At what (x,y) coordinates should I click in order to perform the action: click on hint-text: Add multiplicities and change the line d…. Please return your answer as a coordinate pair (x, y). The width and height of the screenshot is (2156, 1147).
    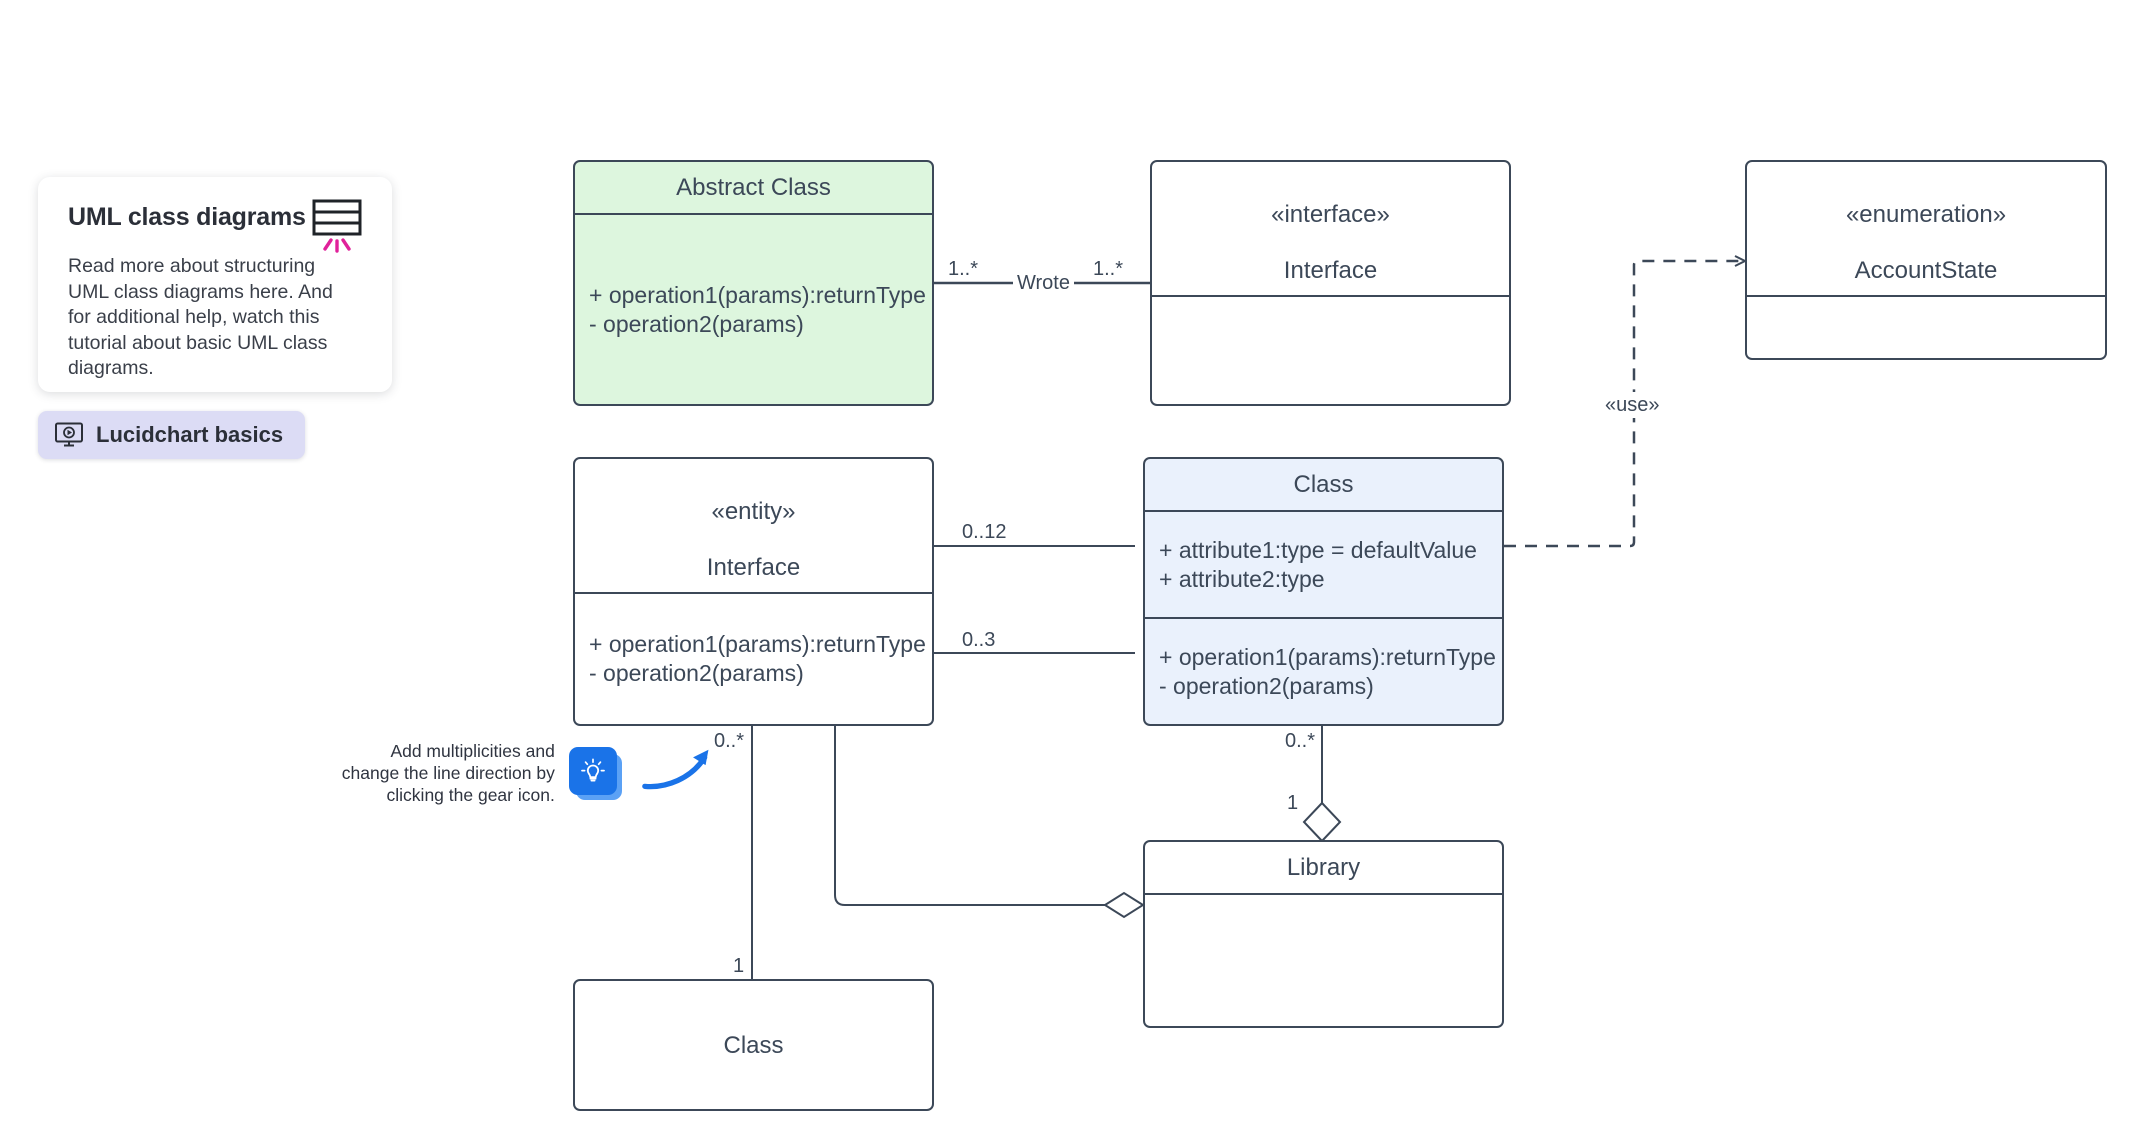
    Looking at the image, I should click on (448, 773).